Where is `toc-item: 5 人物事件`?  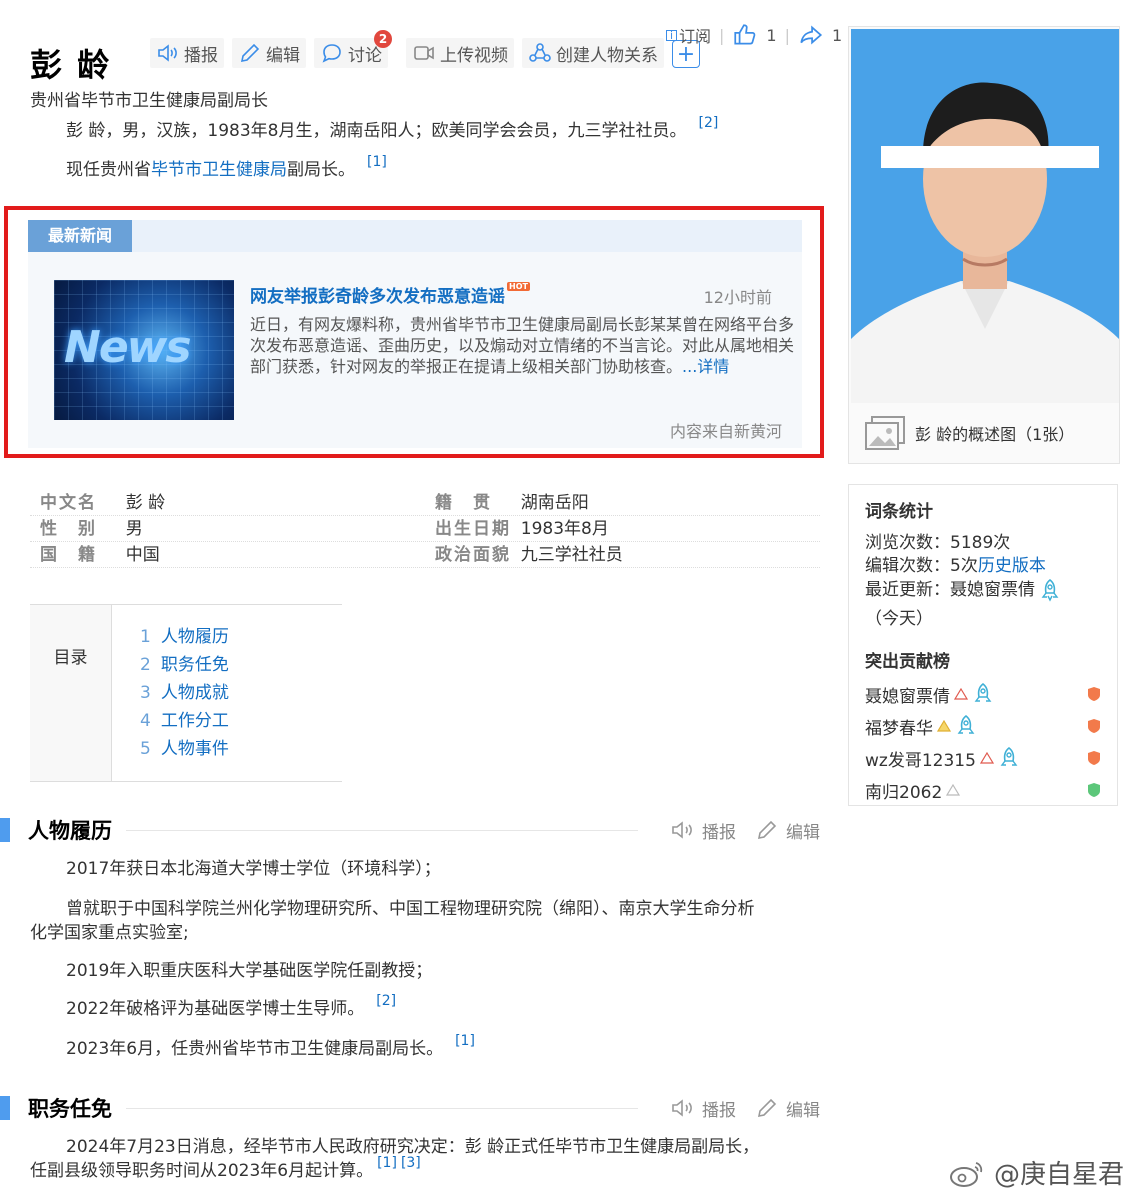
toc-item: 5 人物事件 is located at coordinates (184, 749).